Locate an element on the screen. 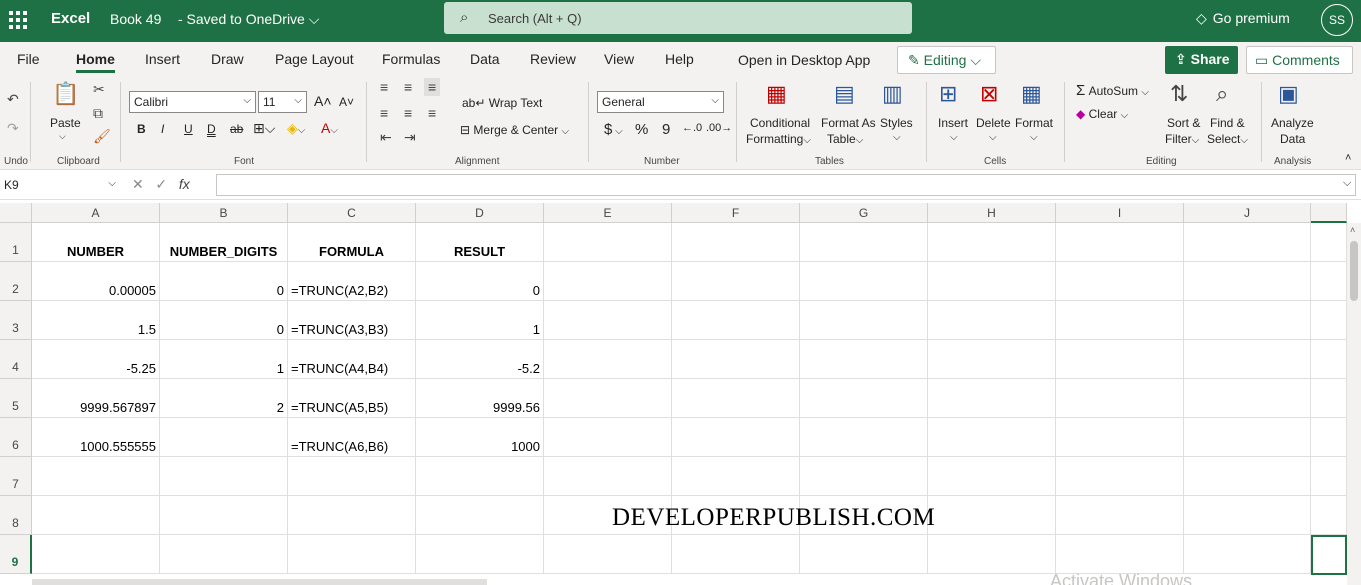 The image size is (1361, 585). underline-icon: U is located at coordinates (188, 129).